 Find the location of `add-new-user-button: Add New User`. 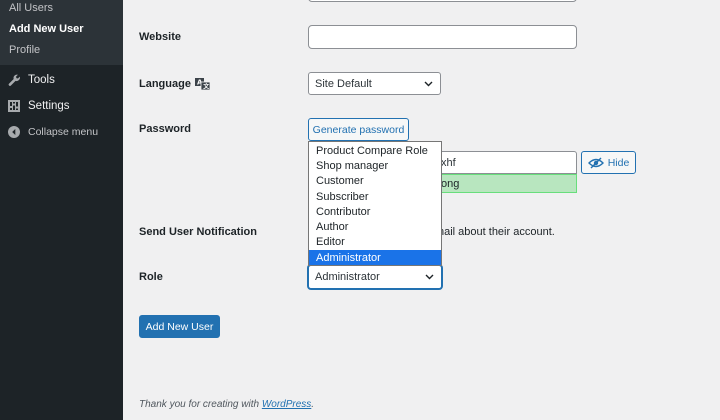

add-new-user-button: Add New User is located at coordinates (179, 326).